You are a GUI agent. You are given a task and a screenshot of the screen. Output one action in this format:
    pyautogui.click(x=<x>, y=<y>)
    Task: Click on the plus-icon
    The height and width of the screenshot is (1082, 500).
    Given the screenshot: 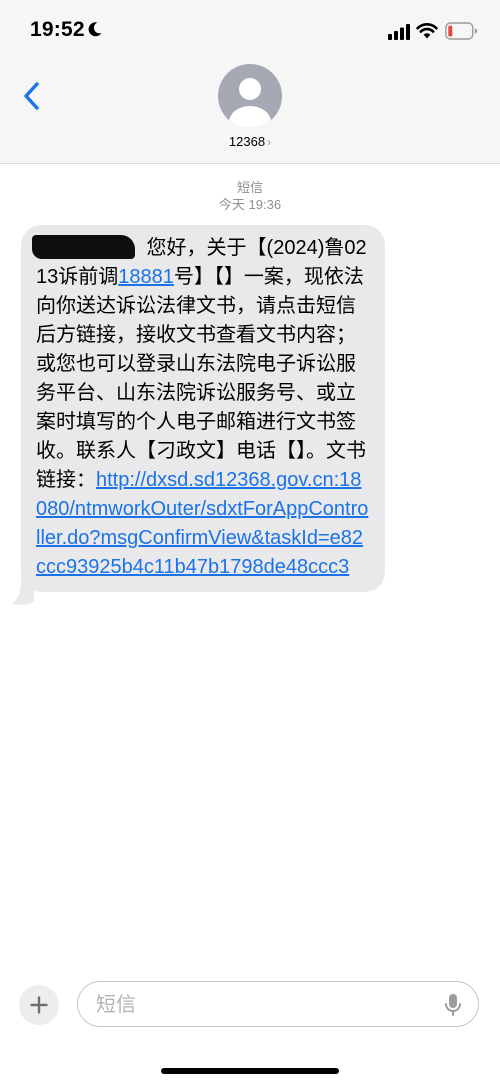 What is the action you would take?
    pyautogui.click(x=39, y=1005)
    